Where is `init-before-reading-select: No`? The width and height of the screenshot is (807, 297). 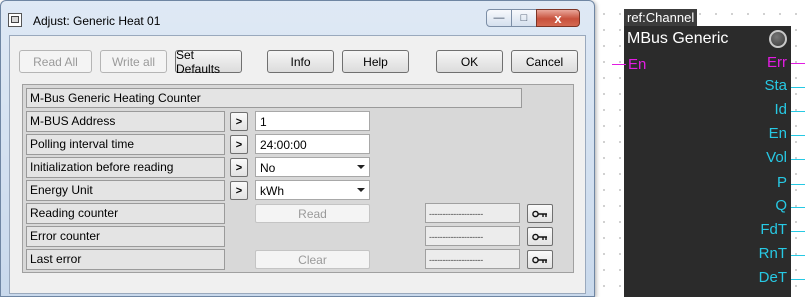
init-before-reading-select: No is located at coordinates (312, 167).